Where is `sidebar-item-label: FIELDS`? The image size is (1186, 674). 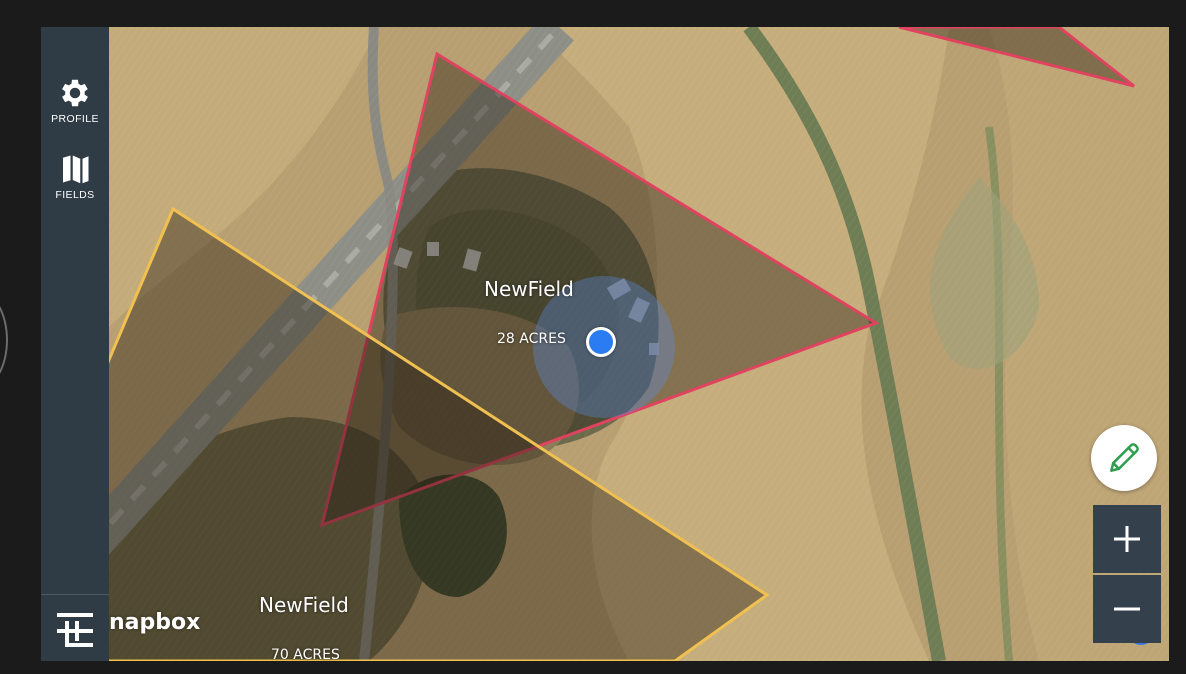 sidebar-item-label: FIELDS is located at coordinates (75, 195).